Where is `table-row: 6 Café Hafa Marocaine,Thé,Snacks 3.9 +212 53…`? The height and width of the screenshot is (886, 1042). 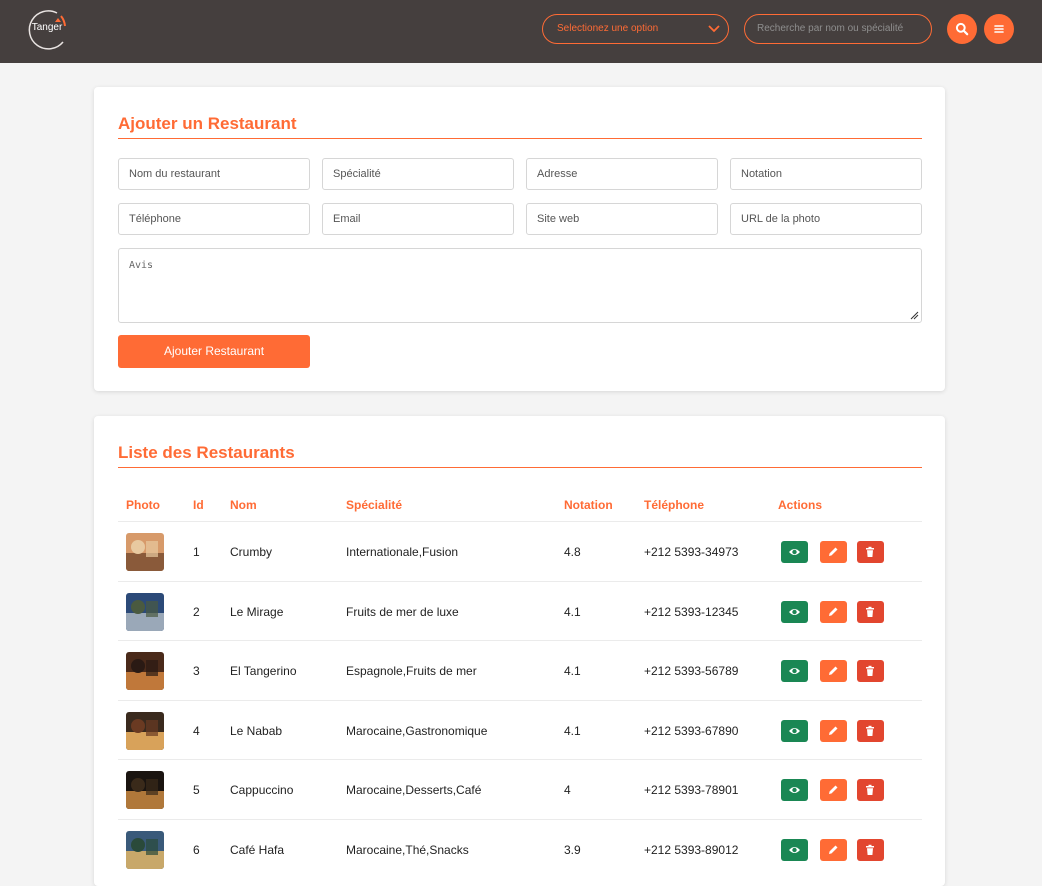
table-row: 6 Café Hafa Marocaine,Thé,Snacks 3.9 +212 53… is located at coordinates (520, 849).